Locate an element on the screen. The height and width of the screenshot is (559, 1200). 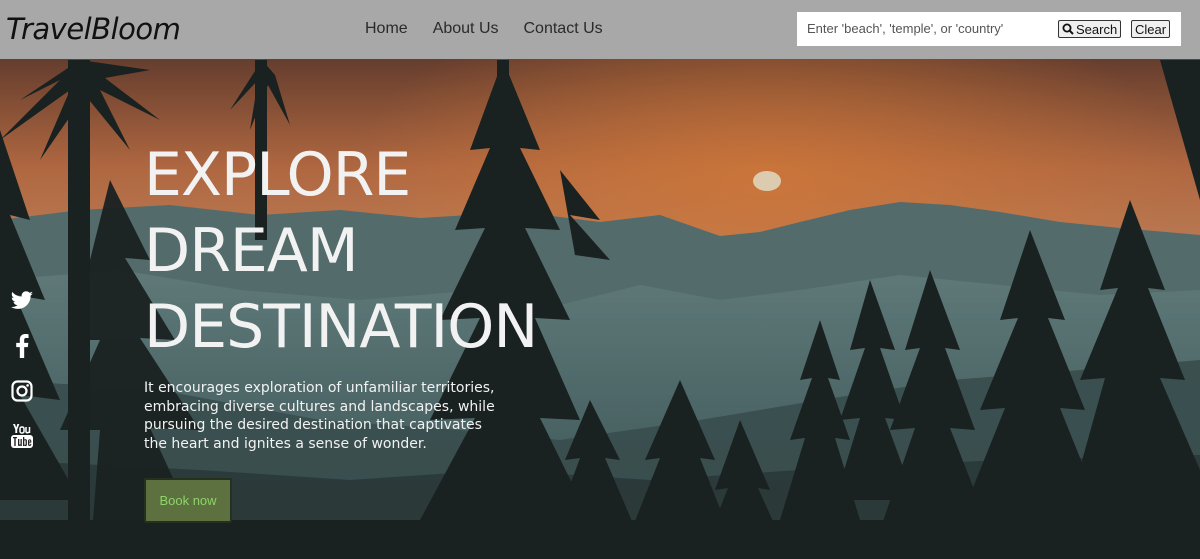
nav-link-about-us: About Us is located at coordinates (466, 29).